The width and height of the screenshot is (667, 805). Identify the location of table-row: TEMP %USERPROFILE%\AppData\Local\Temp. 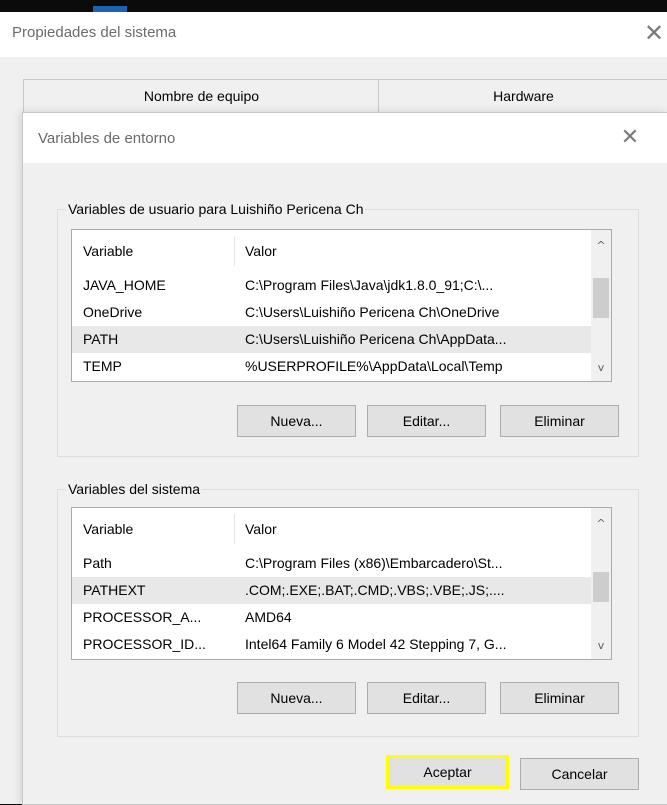
(331, 366).